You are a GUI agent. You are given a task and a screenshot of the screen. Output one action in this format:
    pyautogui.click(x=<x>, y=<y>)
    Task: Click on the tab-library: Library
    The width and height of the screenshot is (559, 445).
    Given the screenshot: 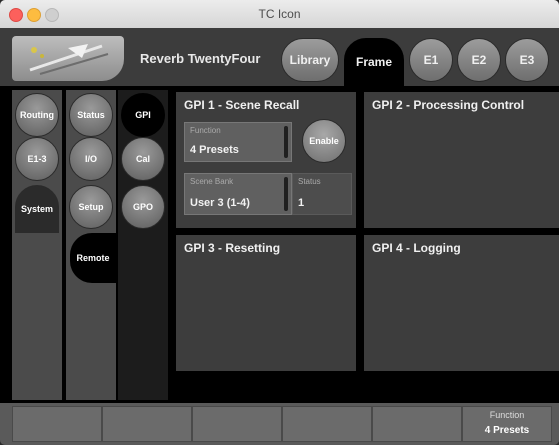 What is the action you would take?
    pyautogui.click(x=310, y=60)
    